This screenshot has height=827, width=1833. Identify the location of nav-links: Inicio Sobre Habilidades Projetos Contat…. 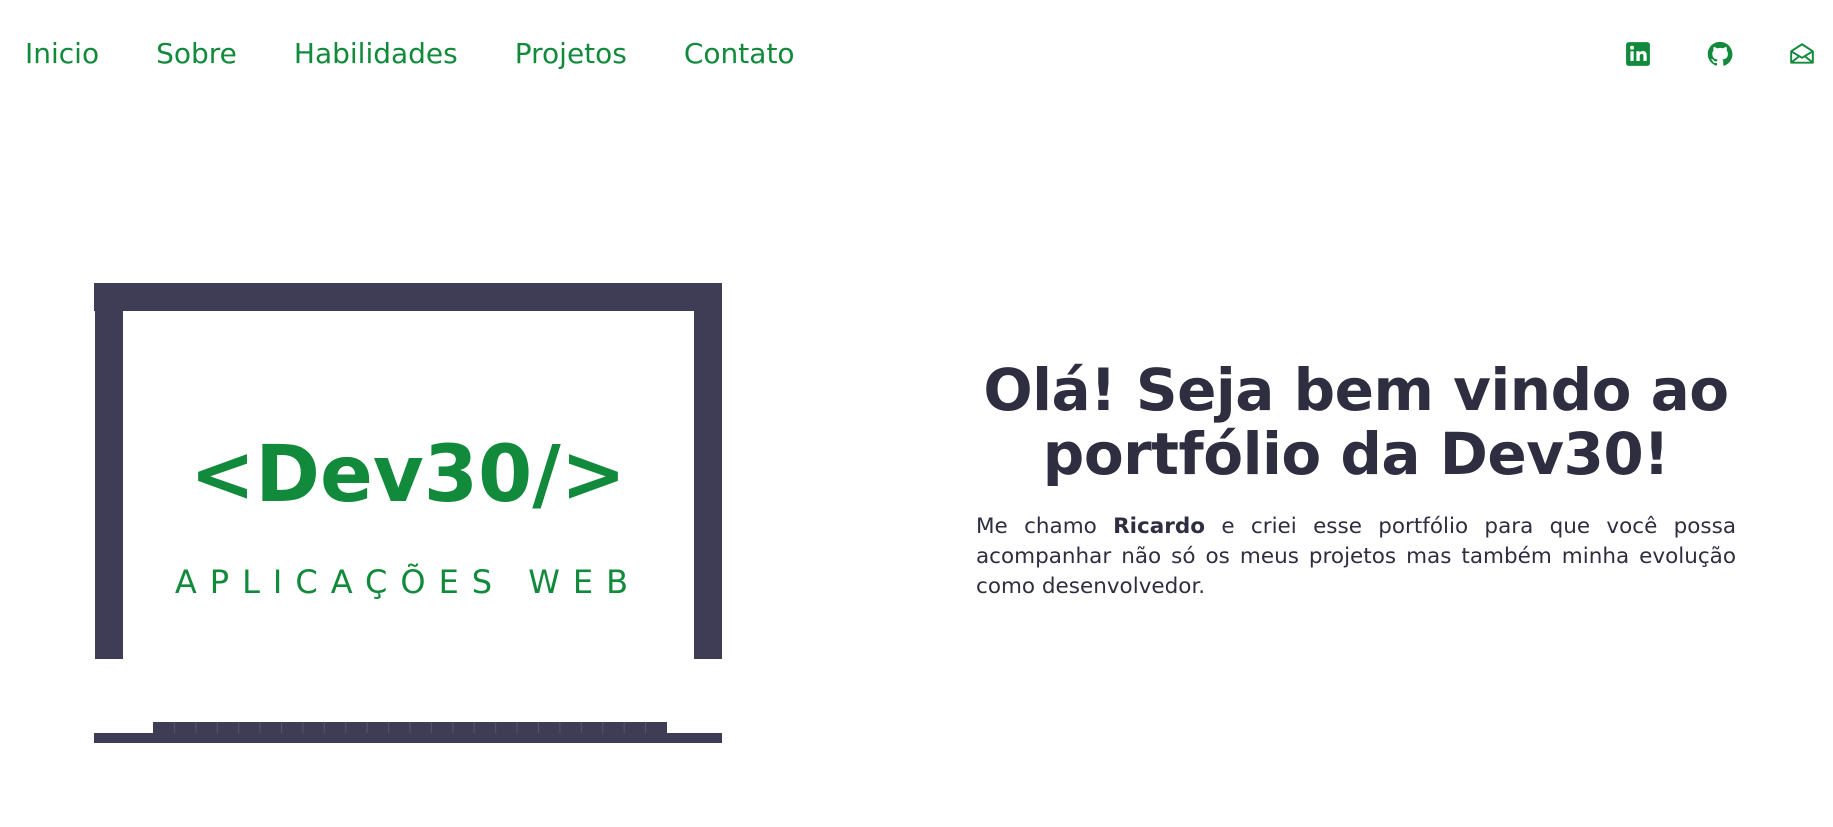
(410, 54).